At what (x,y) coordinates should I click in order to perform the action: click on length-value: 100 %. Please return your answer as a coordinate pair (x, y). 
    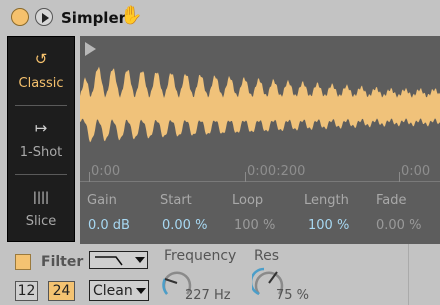
    Looking at the image, I should click on (328, 226).